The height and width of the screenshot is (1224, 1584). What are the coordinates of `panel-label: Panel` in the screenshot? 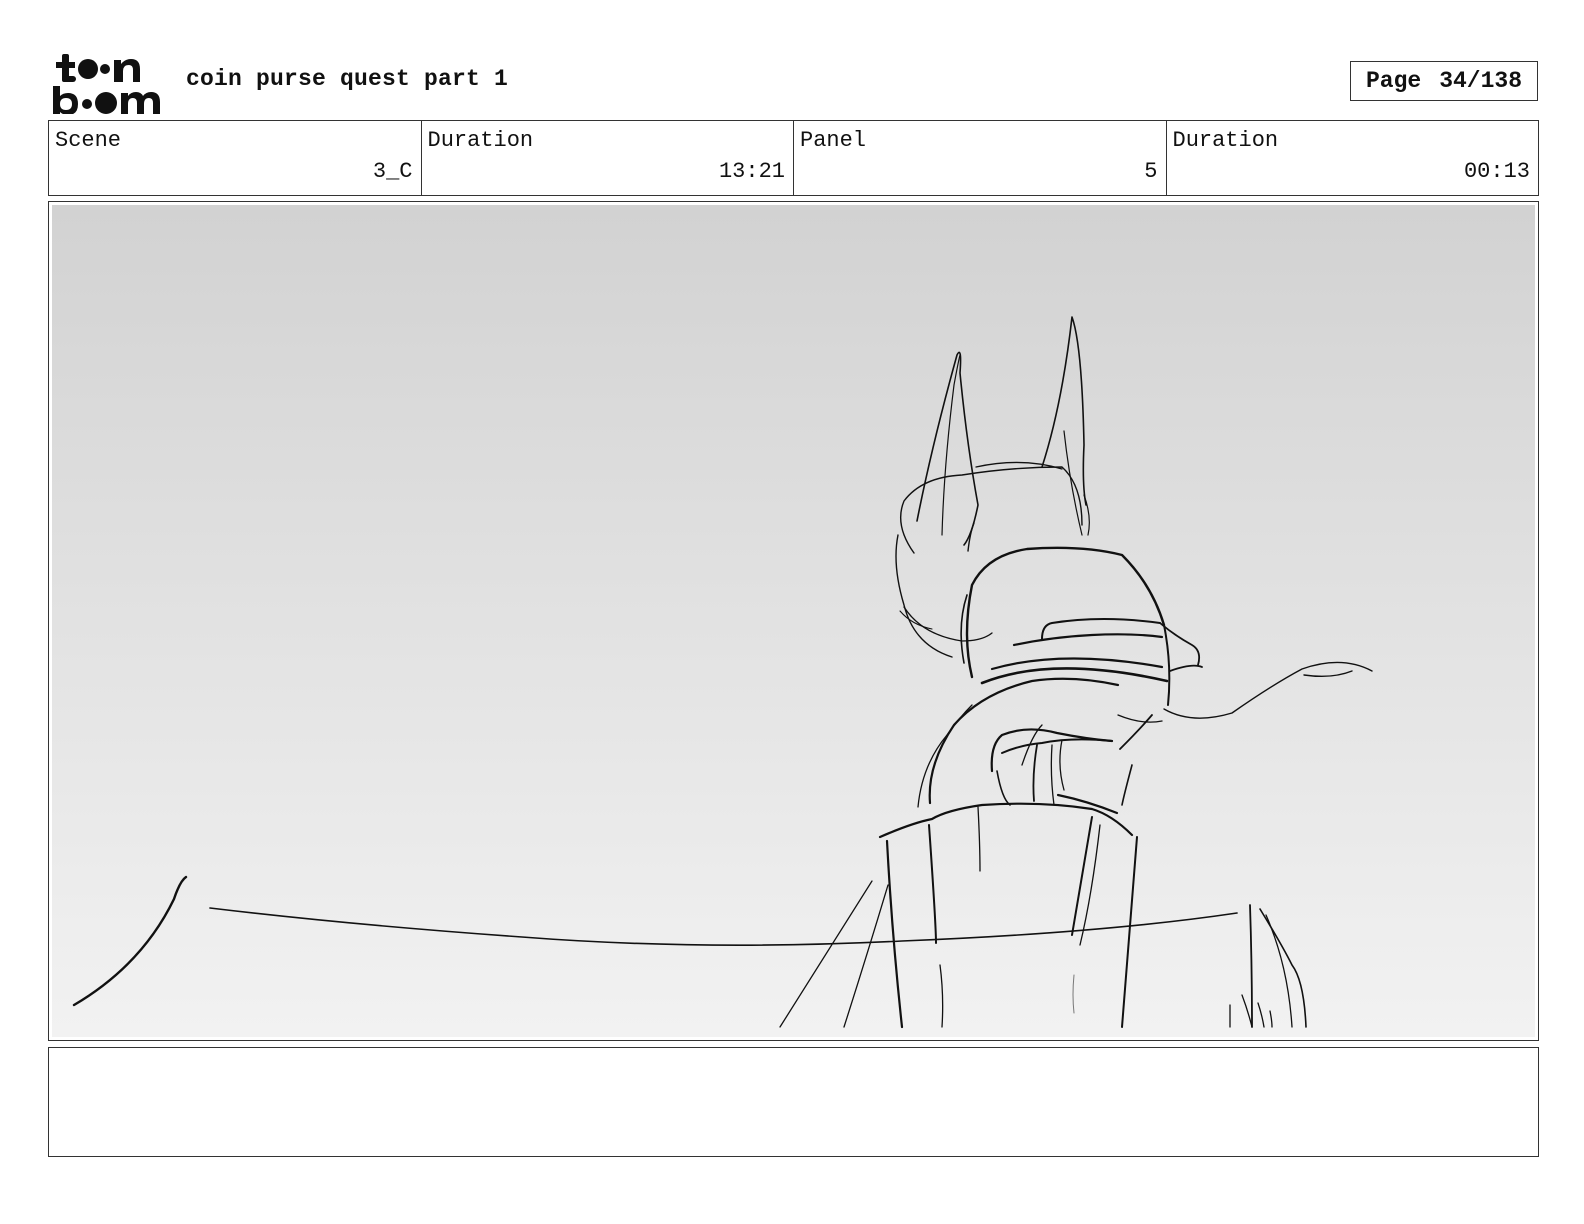 It's located at (833, 140).